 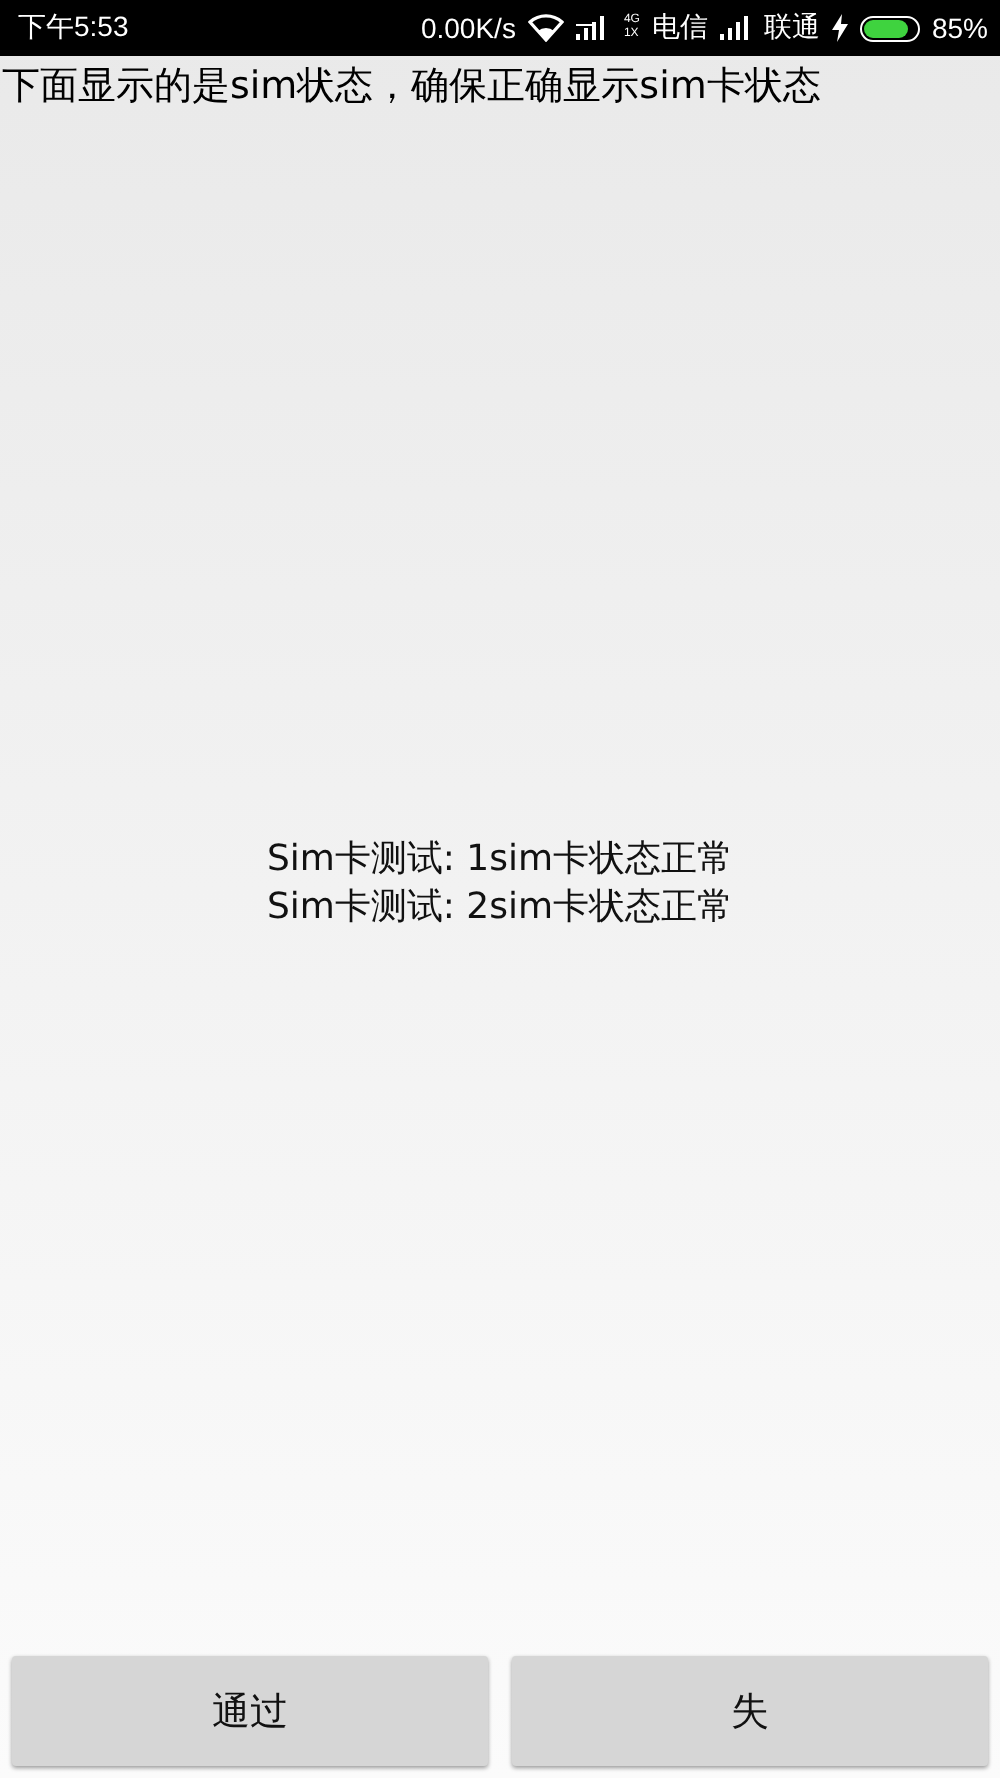 What do you see at coordinates (468, 28) in the screenshot?
I see `network-speed: 0.00K/s` at bounding box center [468, 28].